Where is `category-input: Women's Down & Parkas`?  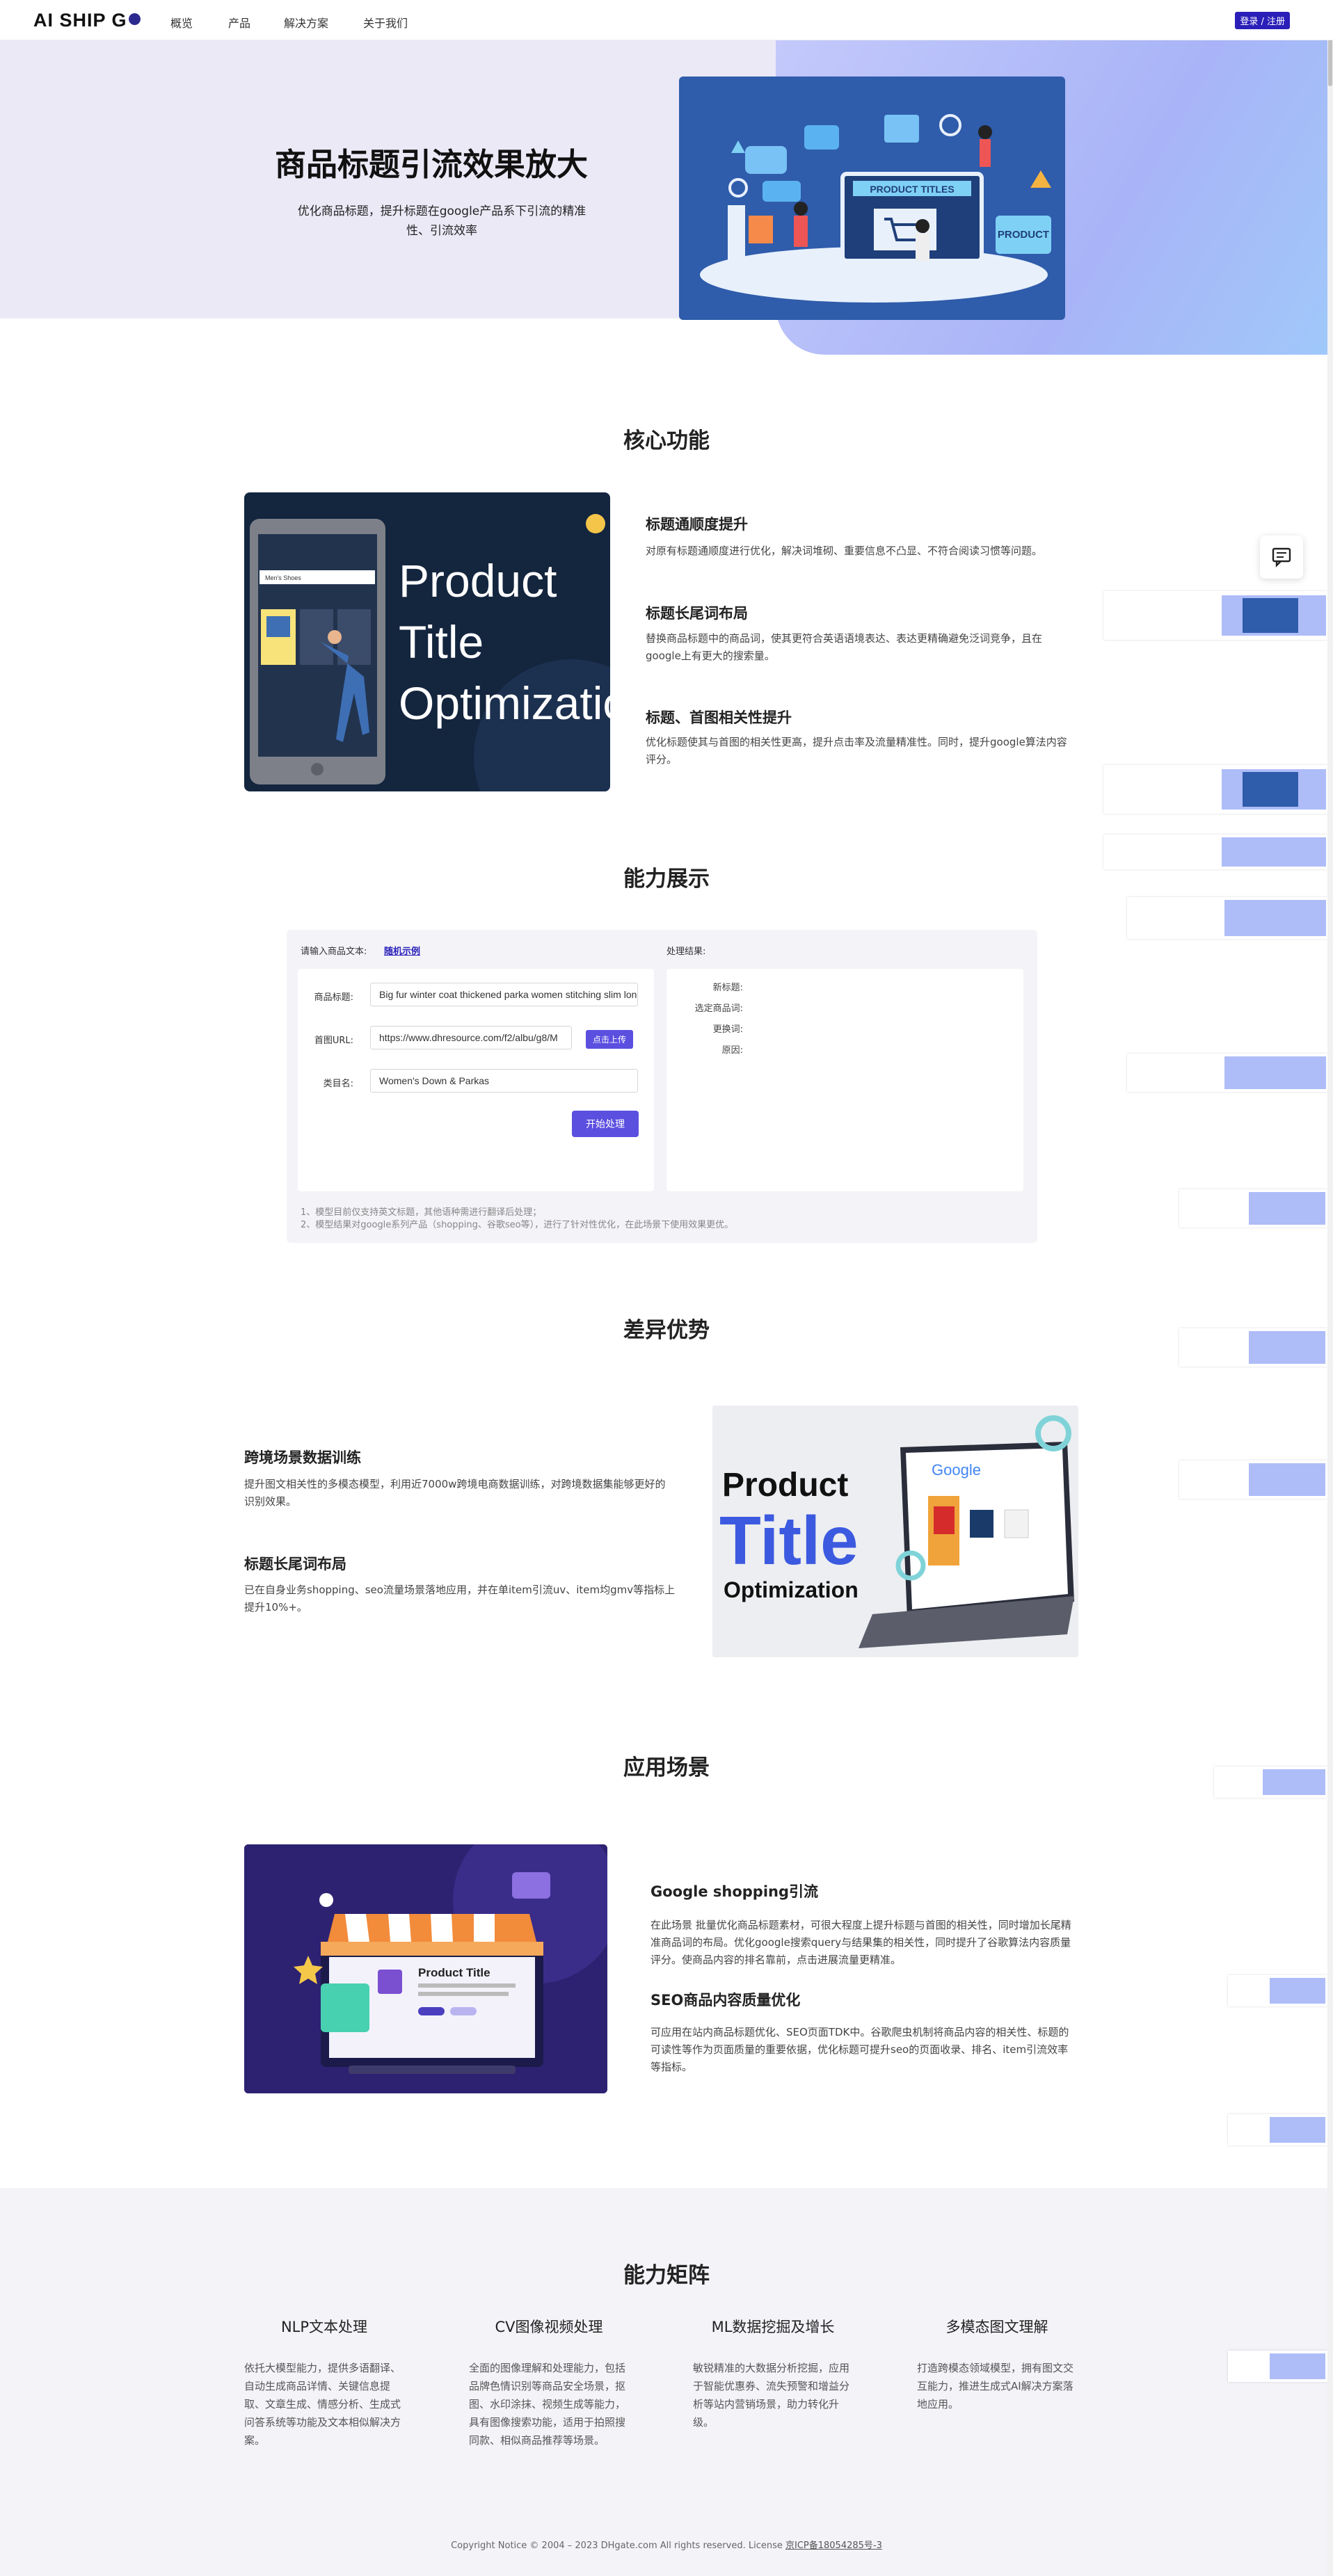 category-input: Women's Down & Parkas is located at coordinates (504, 1081).